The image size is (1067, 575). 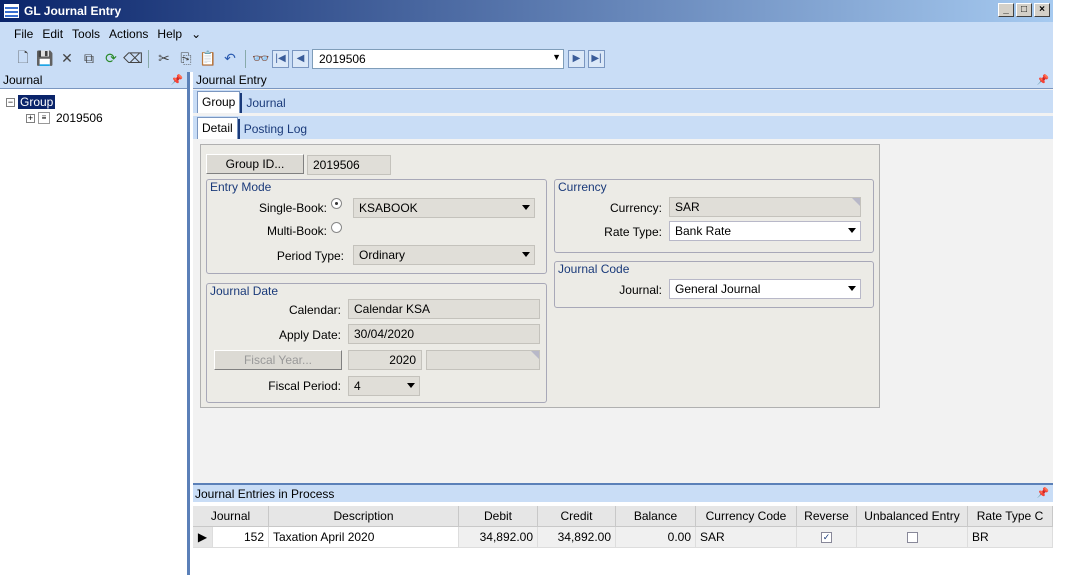 I want to click on cell-journal: 152, so click(x=241, y=537).